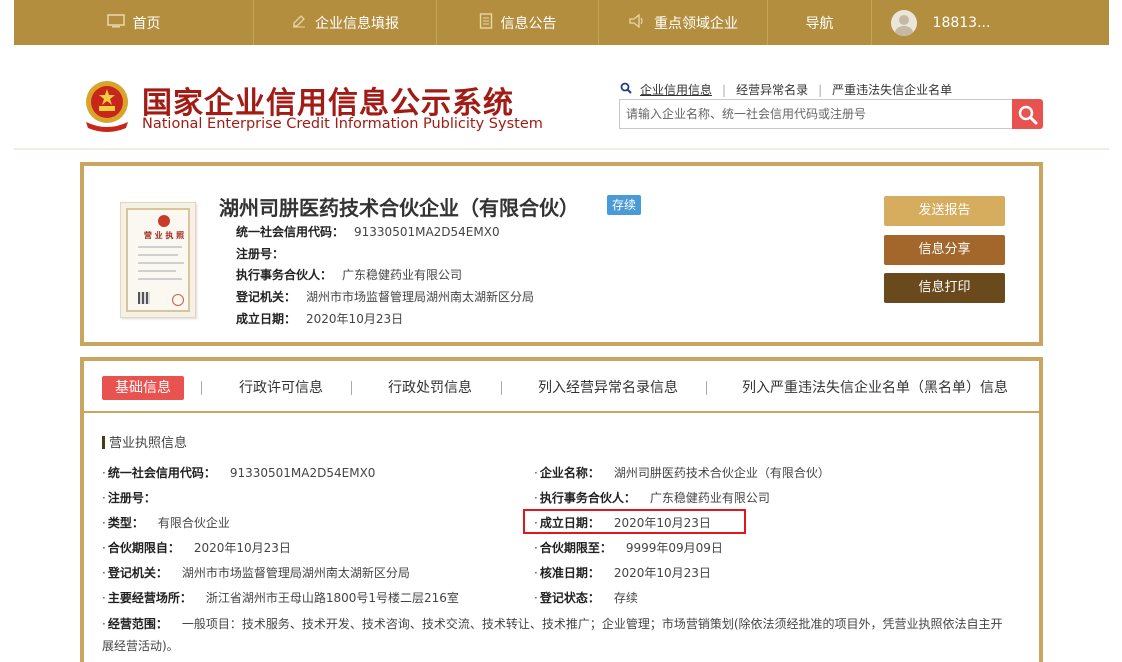 The width and height of the screenshot is (1122, 662). I want to click on field-term-from: · 合伙期限自： 2020年10月23日, so click(196, 547).